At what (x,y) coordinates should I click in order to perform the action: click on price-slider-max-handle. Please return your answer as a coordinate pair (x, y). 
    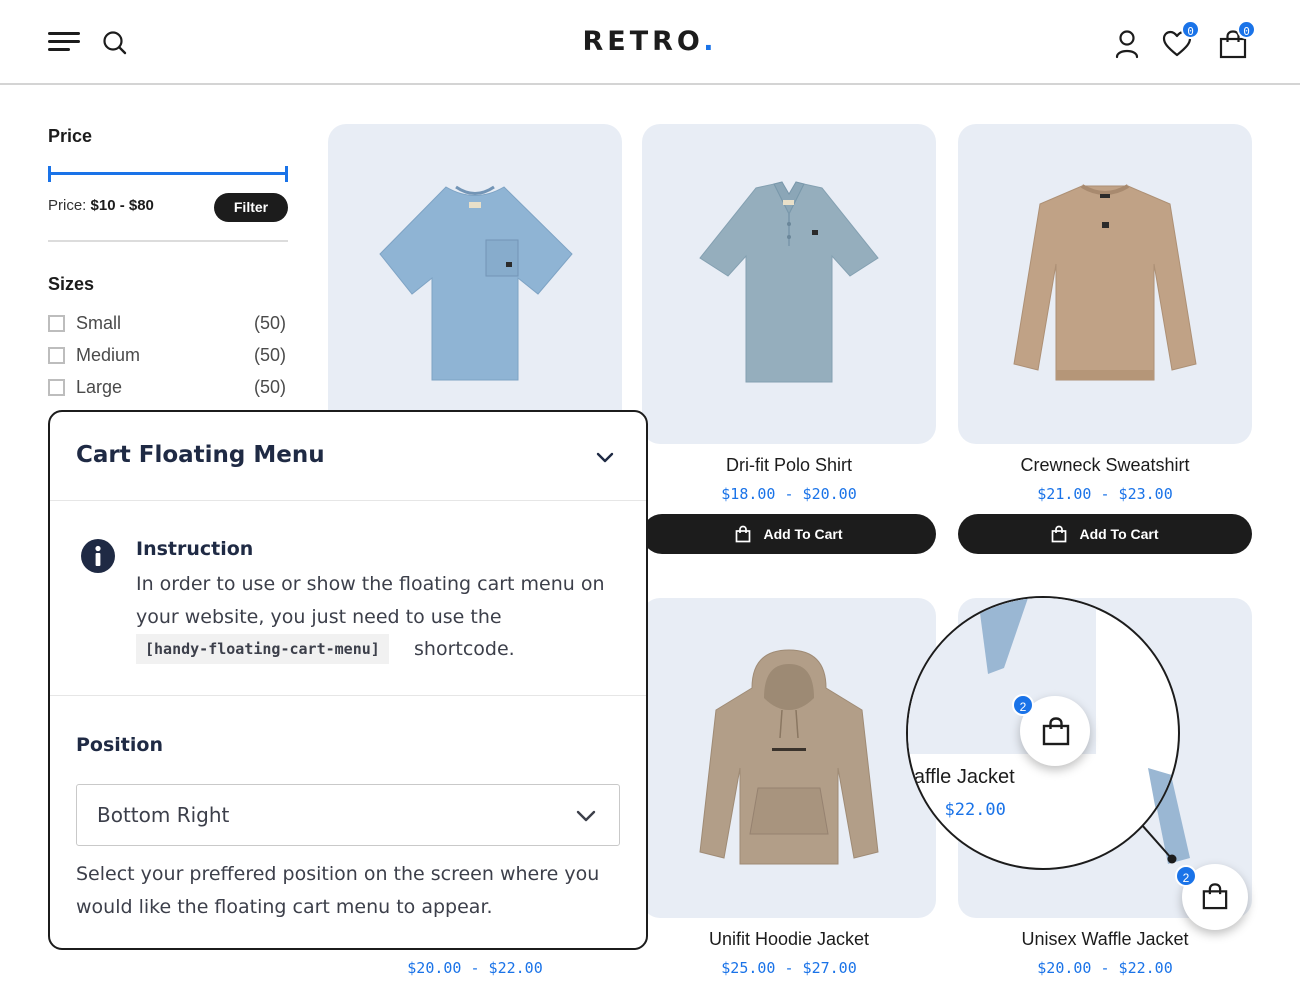
    Looking at the image, I should click on (286, 174).